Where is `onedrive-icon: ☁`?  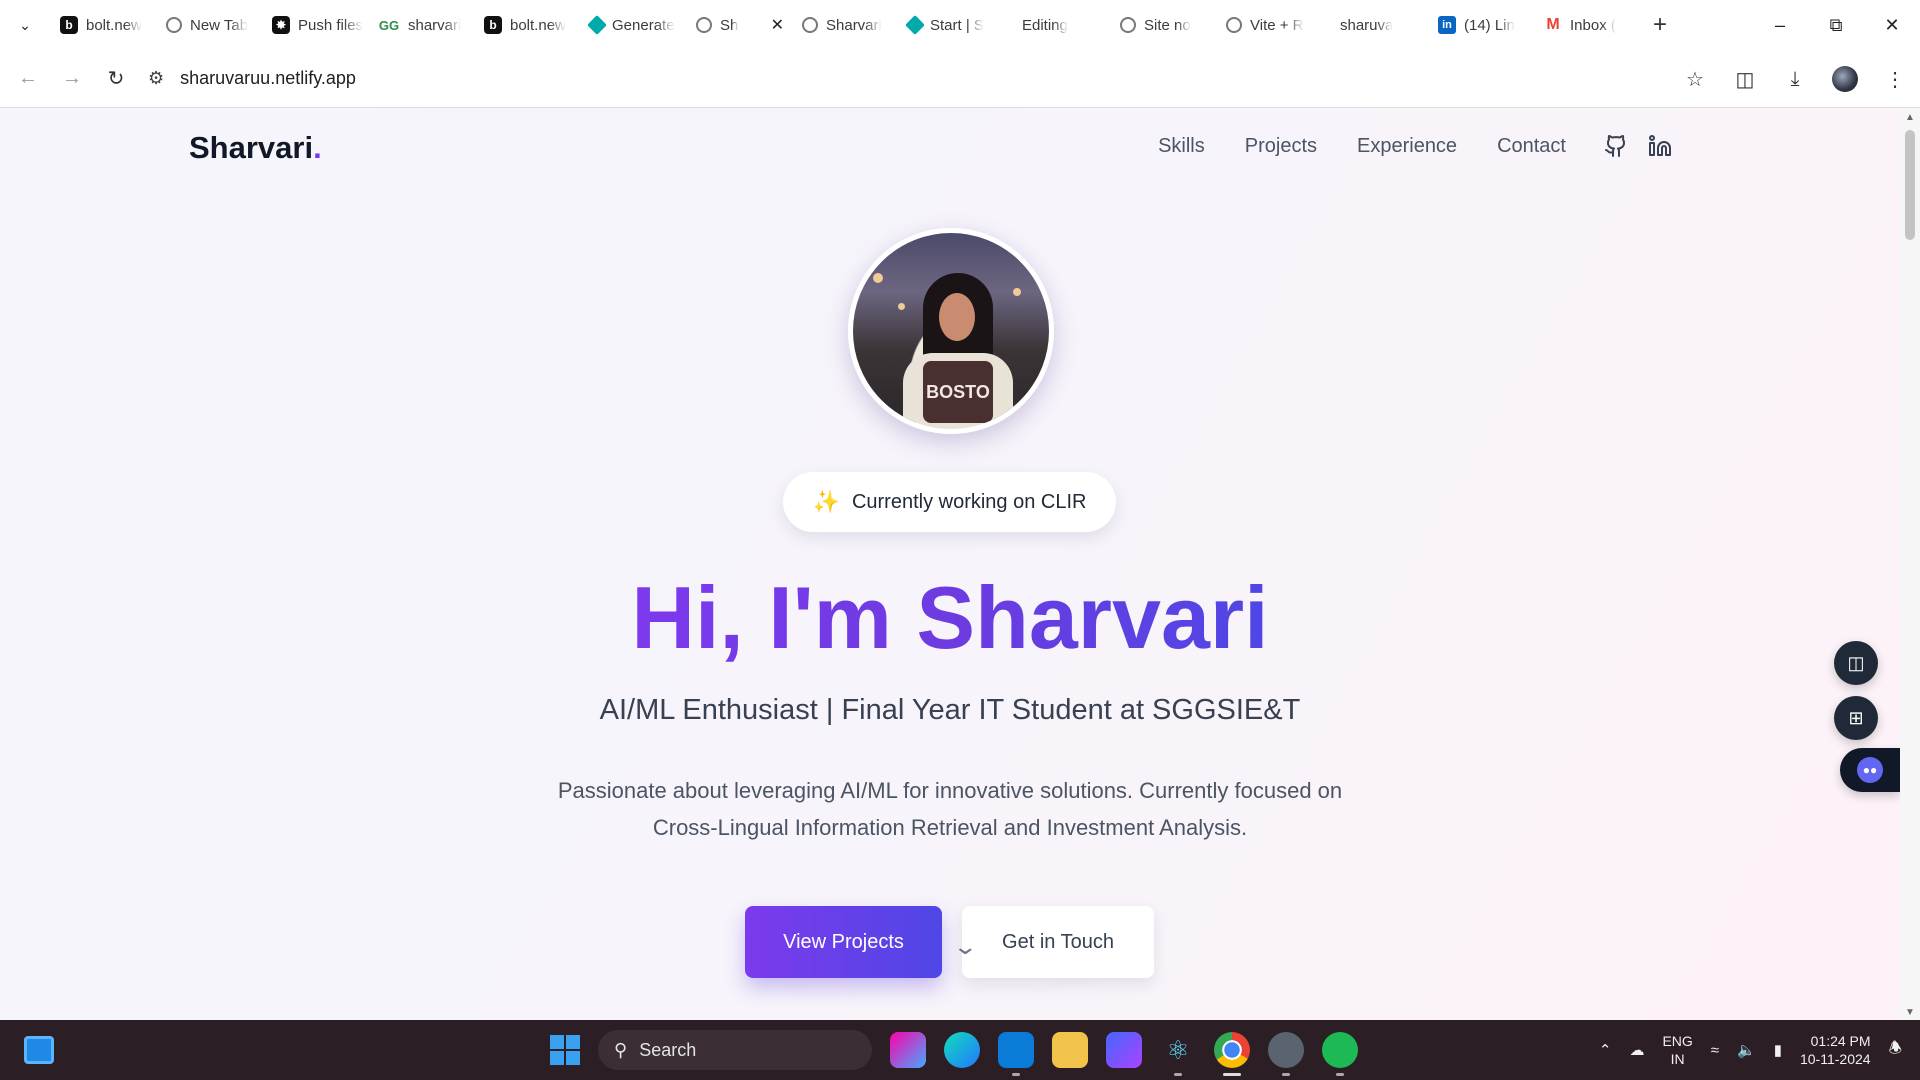
onedrive-icon: ☁ is located at coordinates (1636, 1050).